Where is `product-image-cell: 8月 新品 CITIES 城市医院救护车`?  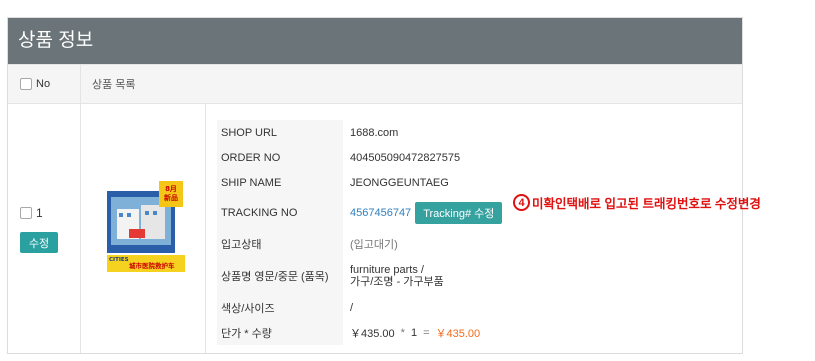 product-image-cell: 8月 新品 CITIES 城市医院救护车 is located at coordinates (143, 228).